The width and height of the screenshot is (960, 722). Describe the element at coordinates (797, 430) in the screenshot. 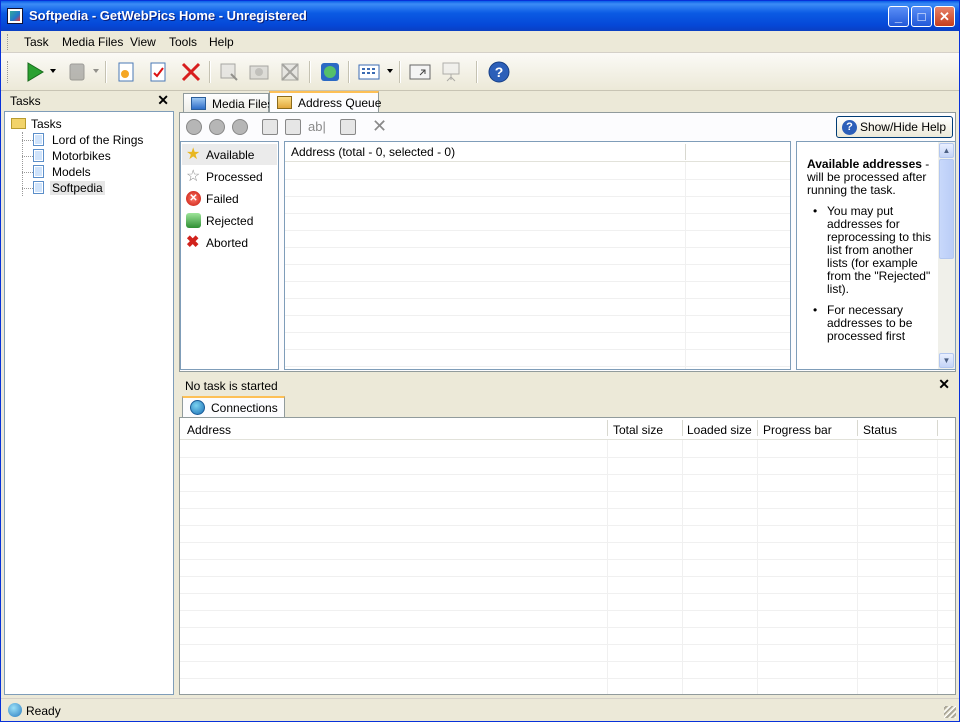

I see `column-header-progress-bar: Progress bar` at that location.